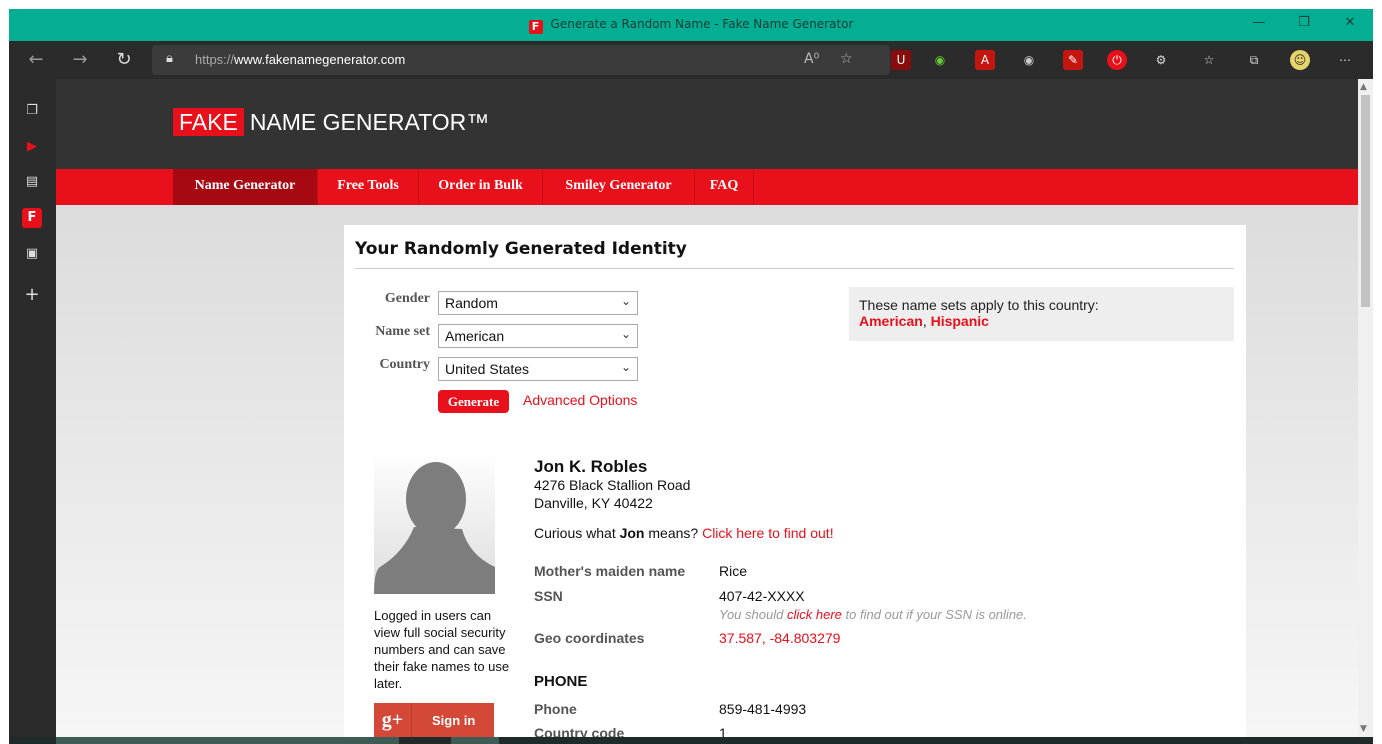 The height and width of the screenshot is (744, 1382). I want to click on read-aloud-icon: A⁰, so click(811, 59).